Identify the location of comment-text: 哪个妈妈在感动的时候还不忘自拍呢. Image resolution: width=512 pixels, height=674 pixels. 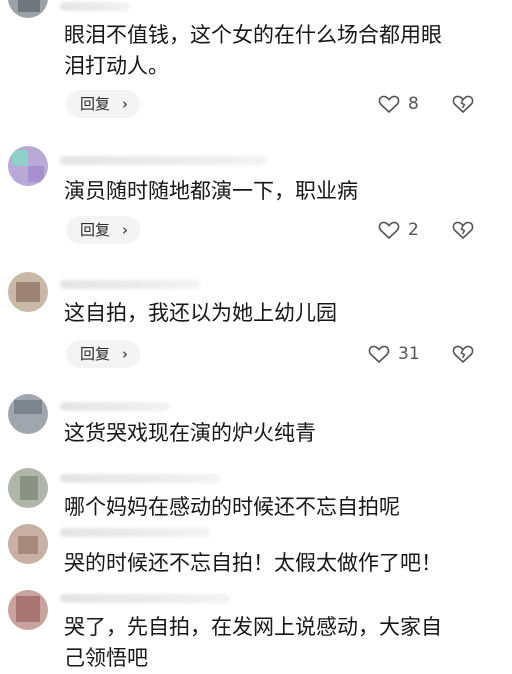
(232, 507).